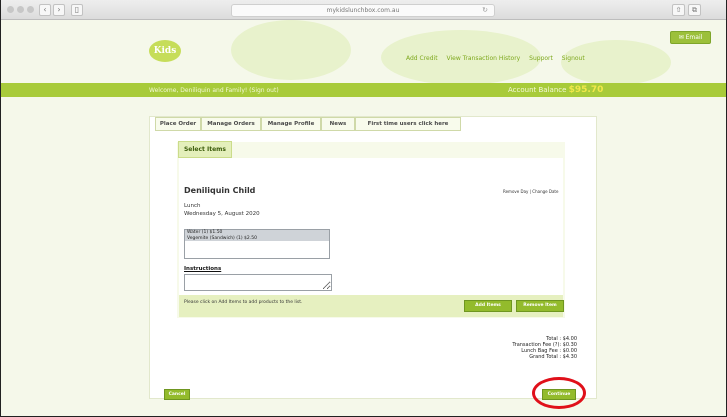 The height and width of the screenshot is (417, 727). What do you see at coordinates (258, 282) in the screenshot?
I see `instructions-field` at bounding box center [258, 282].